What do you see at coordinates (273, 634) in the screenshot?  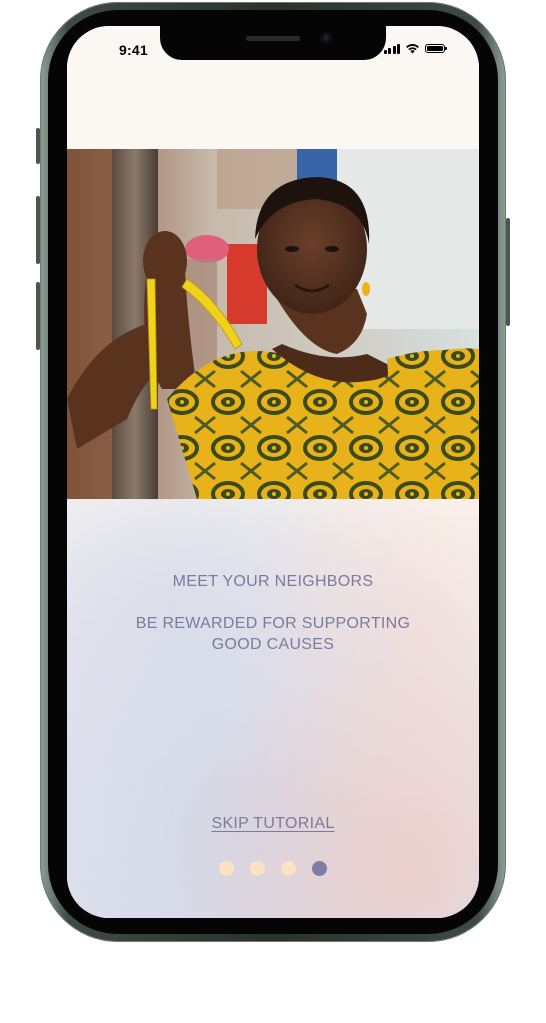 I see `onboarding-subline: BE REWARDED FOR SUPPORTING GOOD CAUSES` at bounding box center [273, 634].